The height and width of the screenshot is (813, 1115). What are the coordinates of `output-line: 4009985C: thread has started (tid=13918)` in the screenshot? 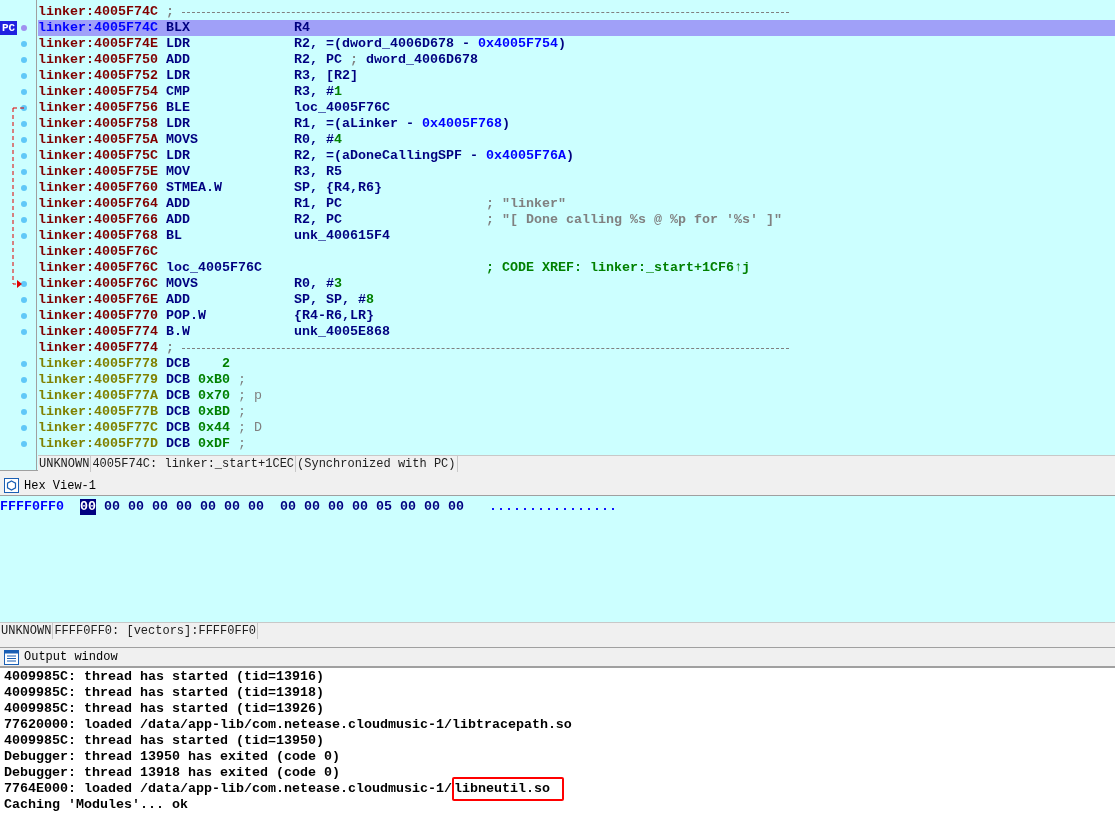 It's located at (164, 693).